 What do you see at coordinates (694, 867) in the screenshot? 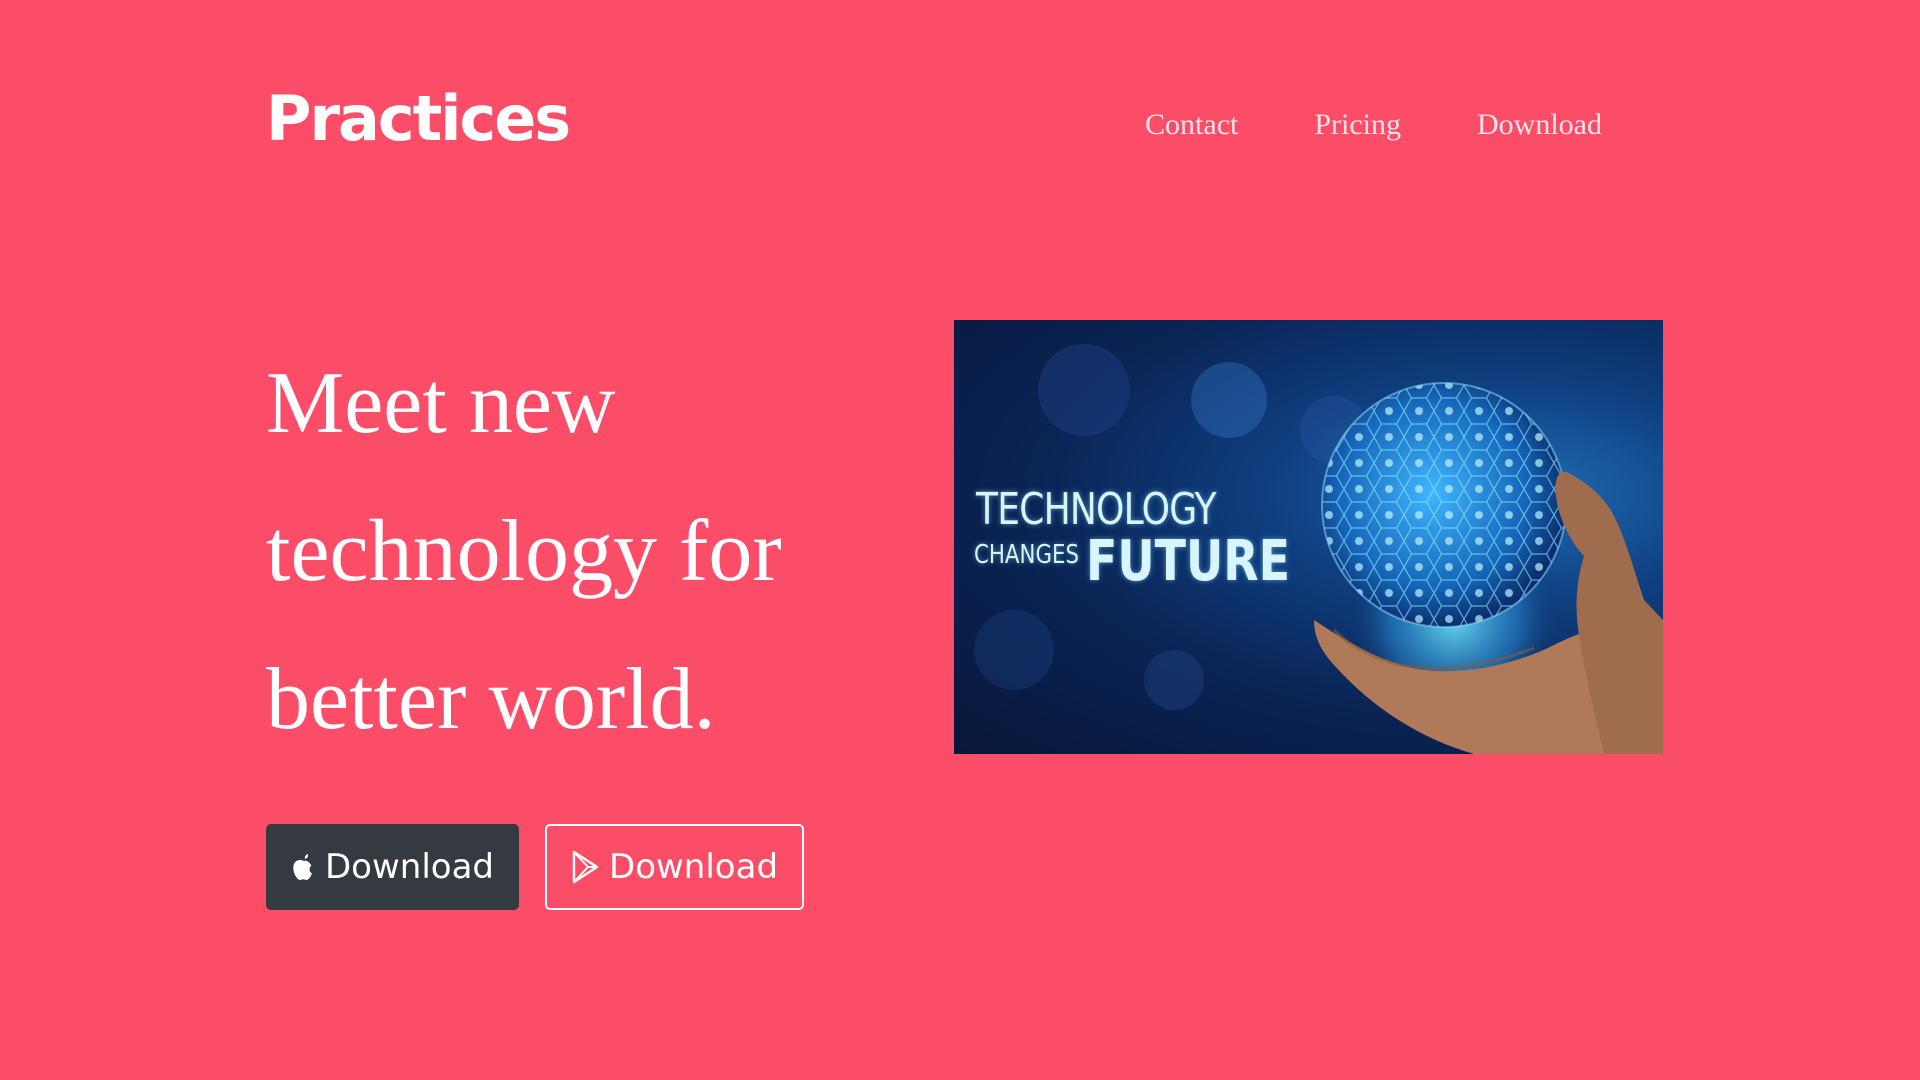
I see `google-play-download-label: Download` at bounding box center [694, 867].